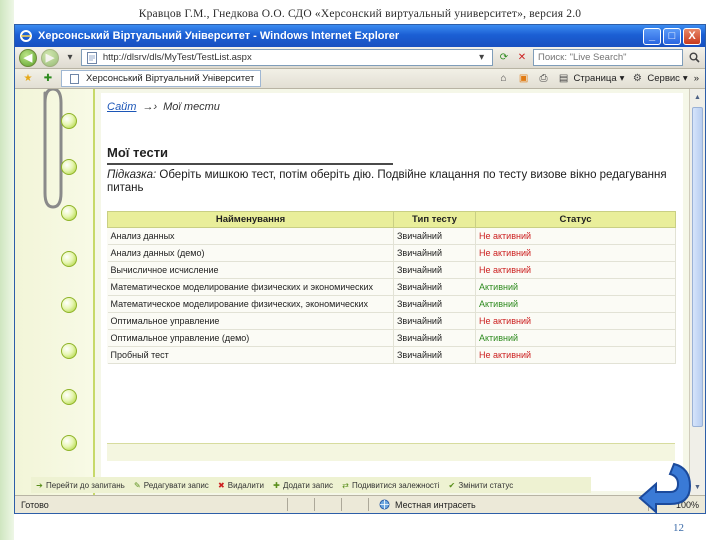  What do you see at coordinates (250, 338) in the screenshot?
I see `cell-name: Оптимальное управление (демо)` at bounding box center [250, 338].